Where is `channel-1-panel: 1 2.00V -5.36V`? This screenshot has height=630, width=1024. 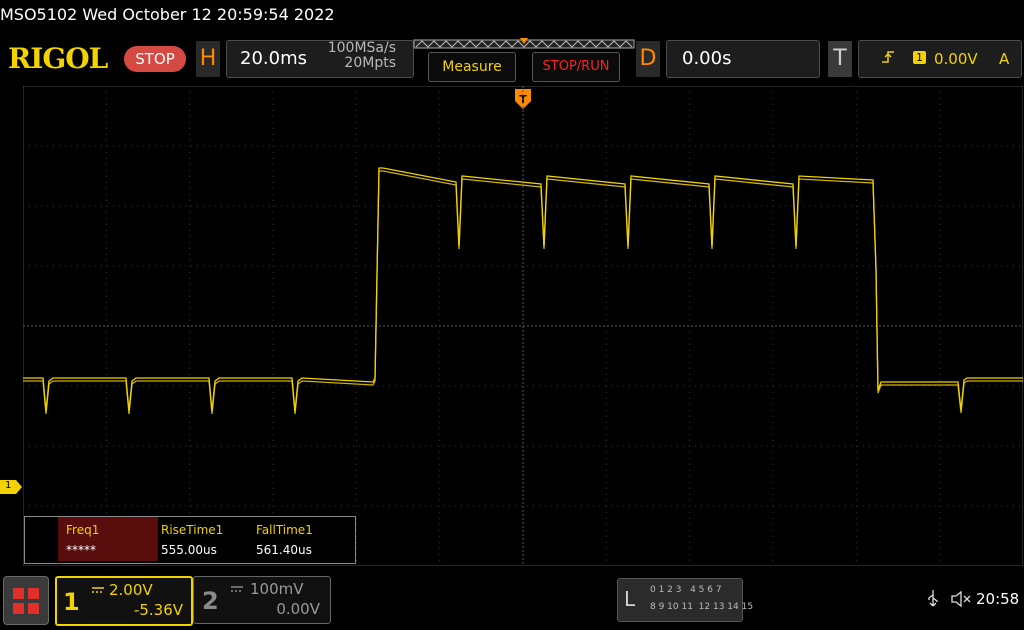 channel-1-panel: 1 2.00V -5.36V is located at coordinates (124, 601).